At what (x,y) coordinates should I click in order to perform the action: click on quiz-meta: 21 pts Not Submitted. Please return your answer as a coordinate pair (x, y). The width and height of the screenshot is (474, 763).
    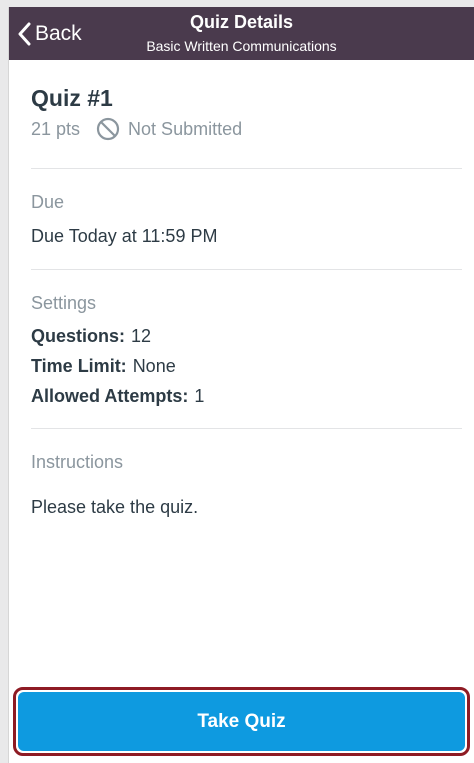
    Looking at the image, I should click on (136, 129).